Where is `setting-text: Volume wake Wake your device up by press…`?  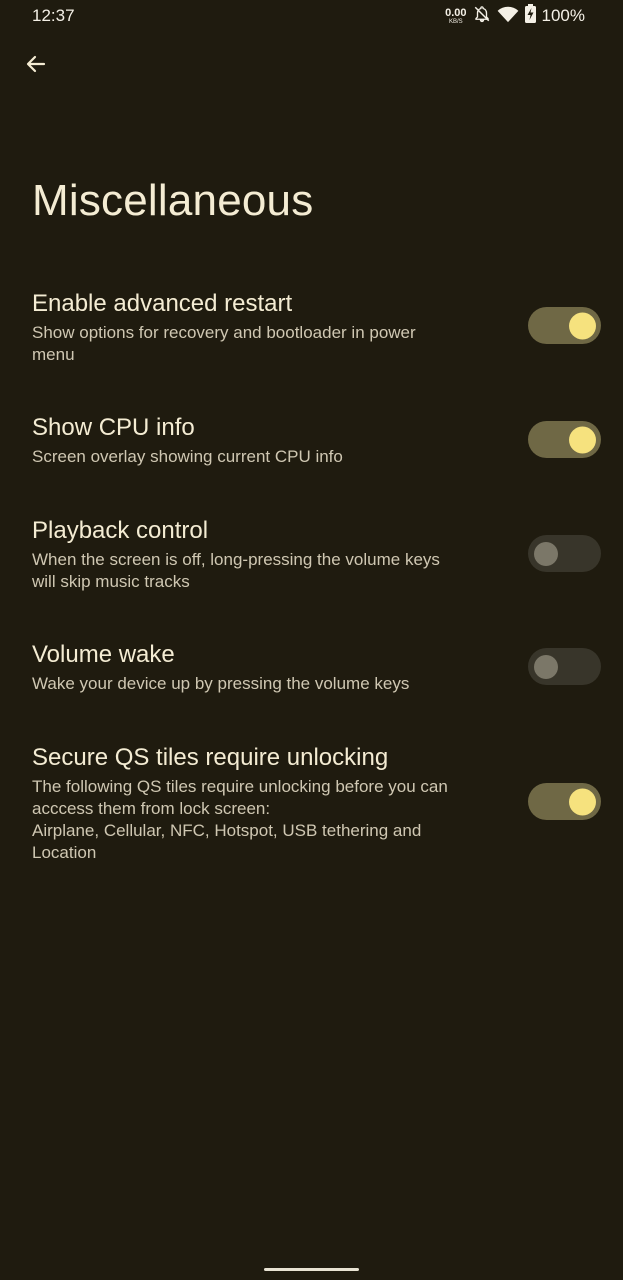 setting-text: Volume wake Wake your device up by press… is located at coordinates (267, 666).